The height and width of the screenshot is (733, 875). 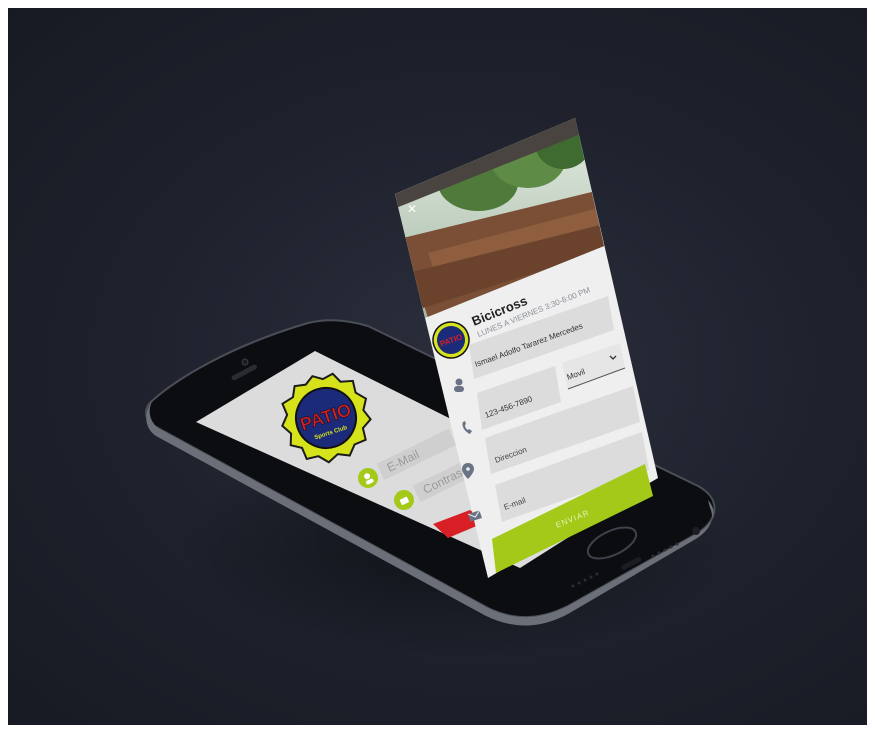 I want to click on headphone-jack, so click(x=696, y=531).